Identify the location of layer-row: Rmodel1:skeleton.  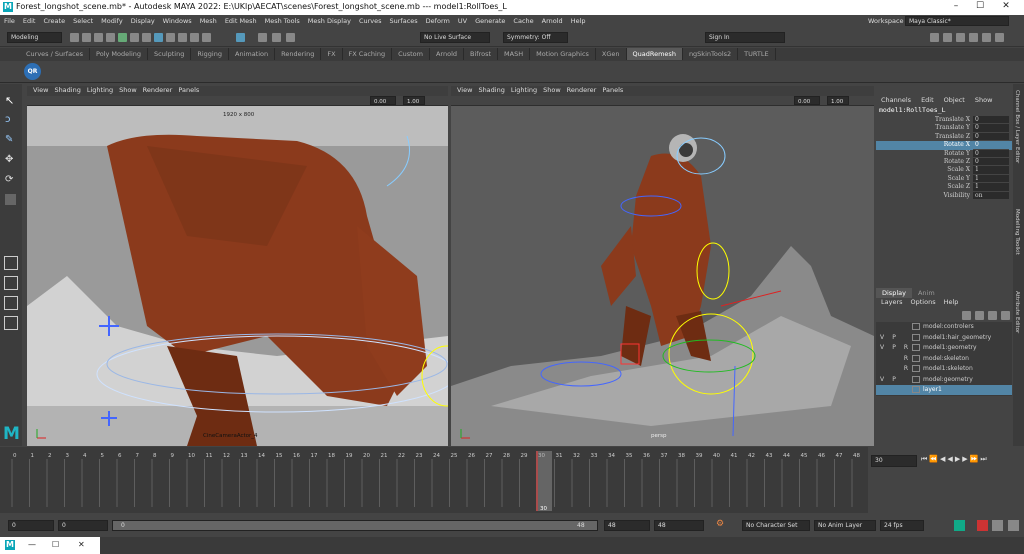
(944, 369).